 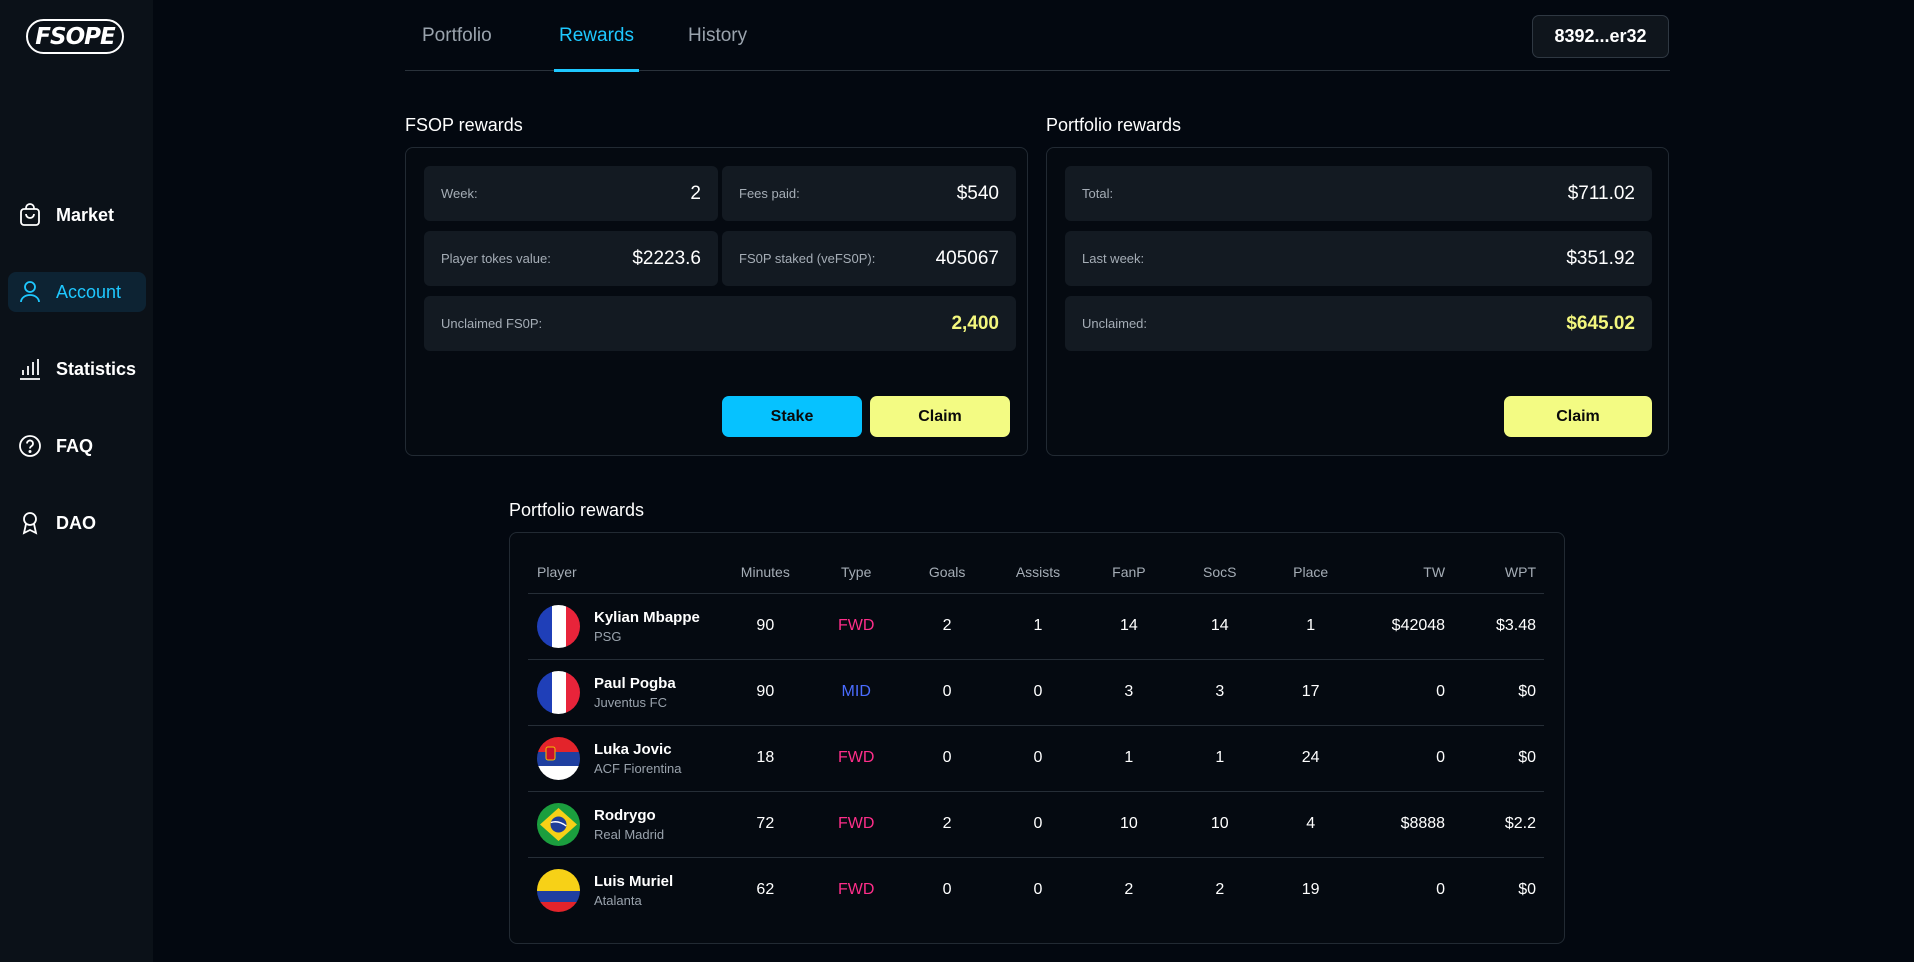 I want to click on player-text: Kylian Mbappe PSG, so click(x=647, y=626).